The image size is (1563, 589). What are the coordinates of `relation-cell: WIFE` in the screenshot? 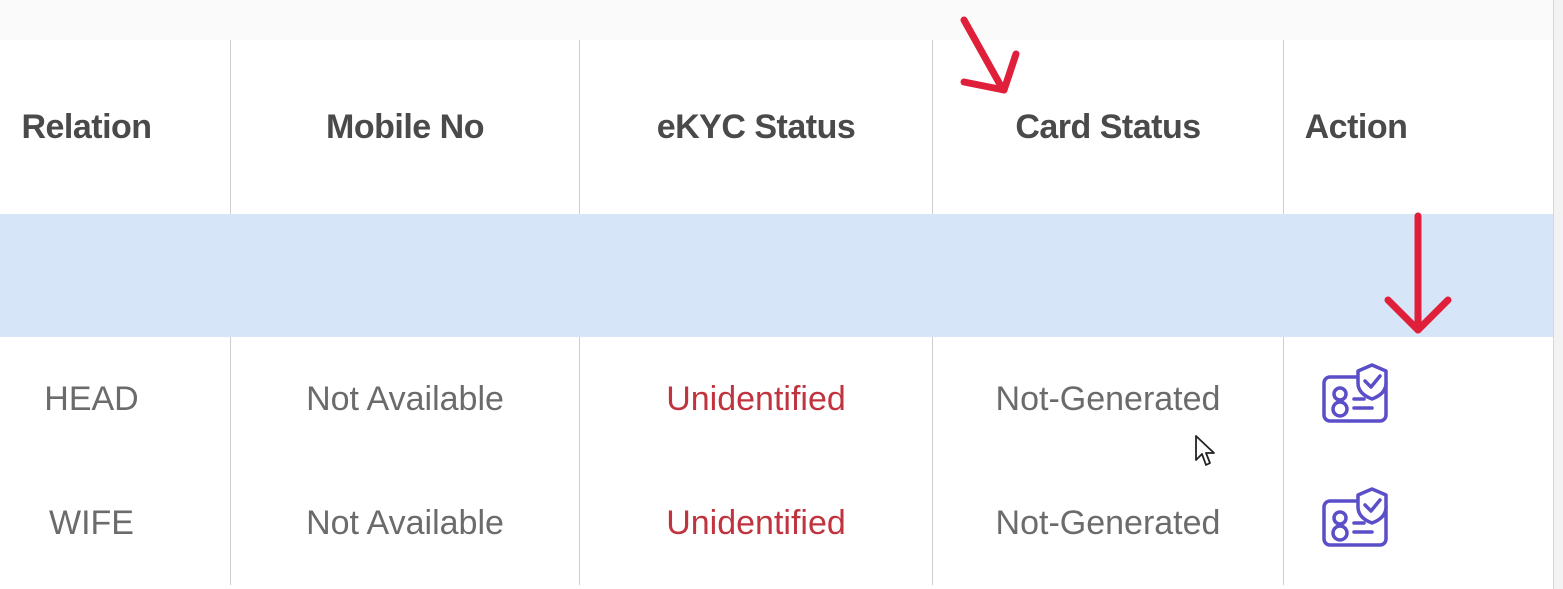 It's located at (115, 523).